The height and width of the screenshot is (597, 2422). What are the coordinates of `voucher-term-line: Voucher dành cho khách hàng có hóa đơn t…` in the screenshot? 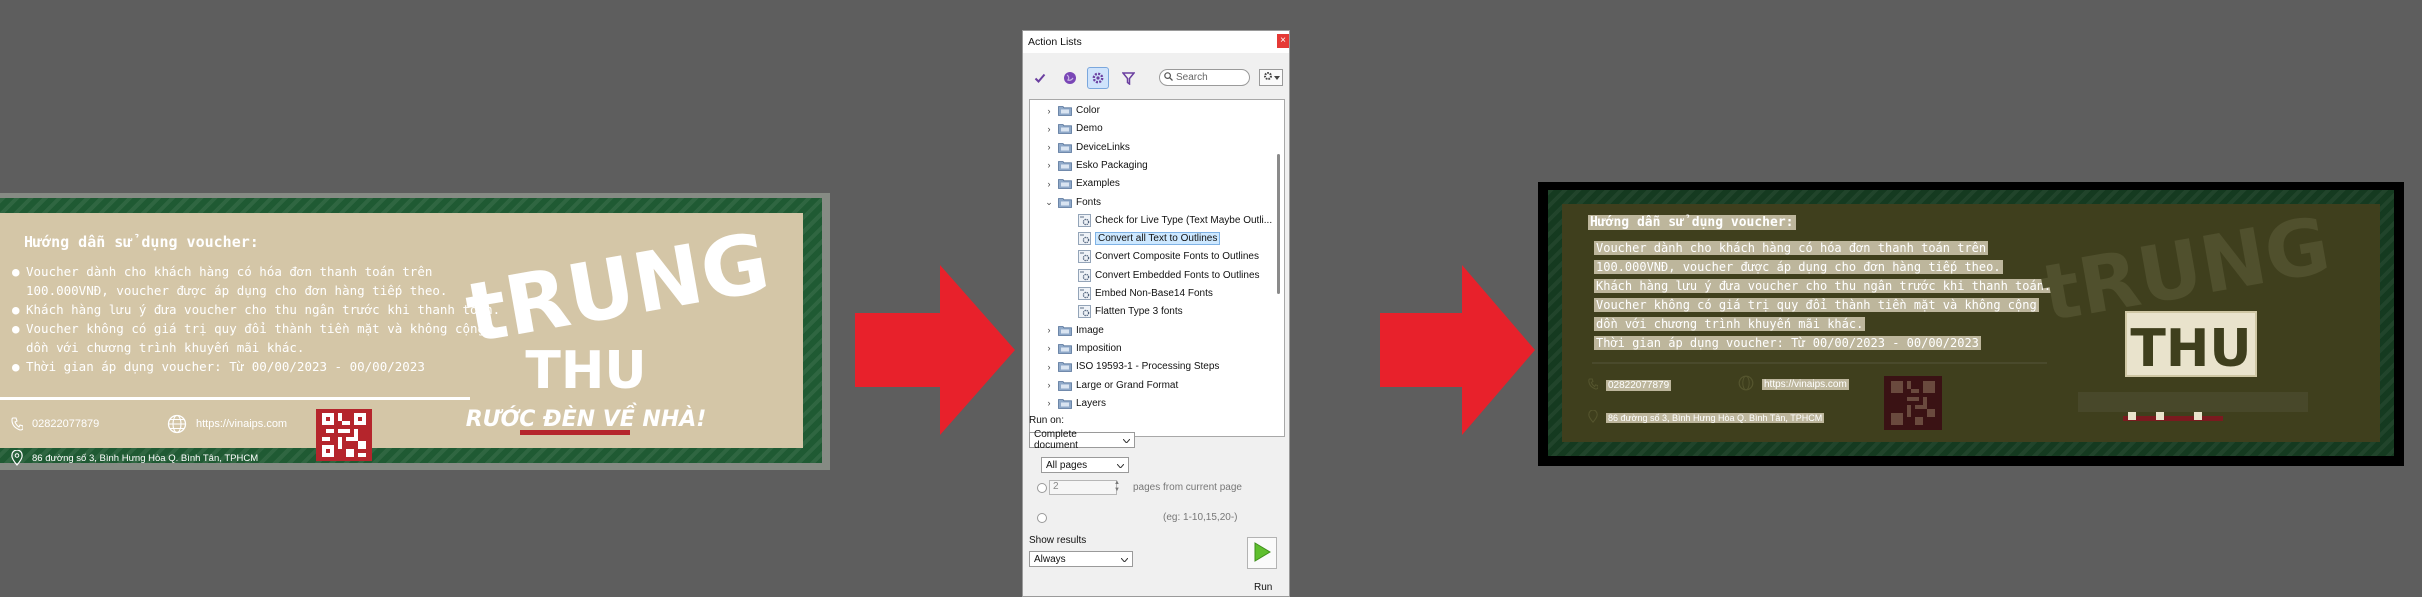 It's located at (1823, 248).